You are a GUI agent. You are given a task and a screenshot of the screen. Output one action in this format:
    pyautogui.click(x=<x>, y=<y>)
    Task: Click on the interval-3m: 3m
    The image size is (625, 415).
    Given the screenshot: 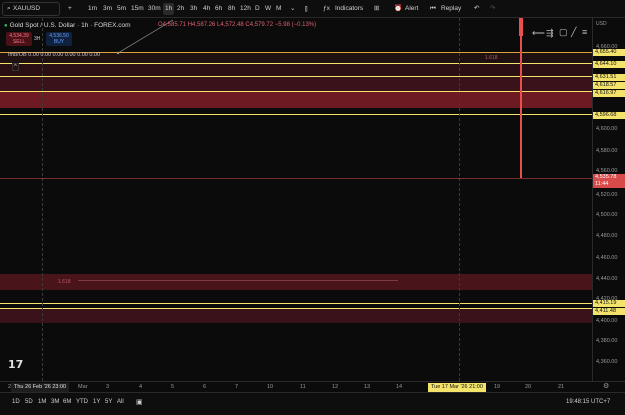 What is the action you would take?
    pyautogui.click(x=107, y=9)
    